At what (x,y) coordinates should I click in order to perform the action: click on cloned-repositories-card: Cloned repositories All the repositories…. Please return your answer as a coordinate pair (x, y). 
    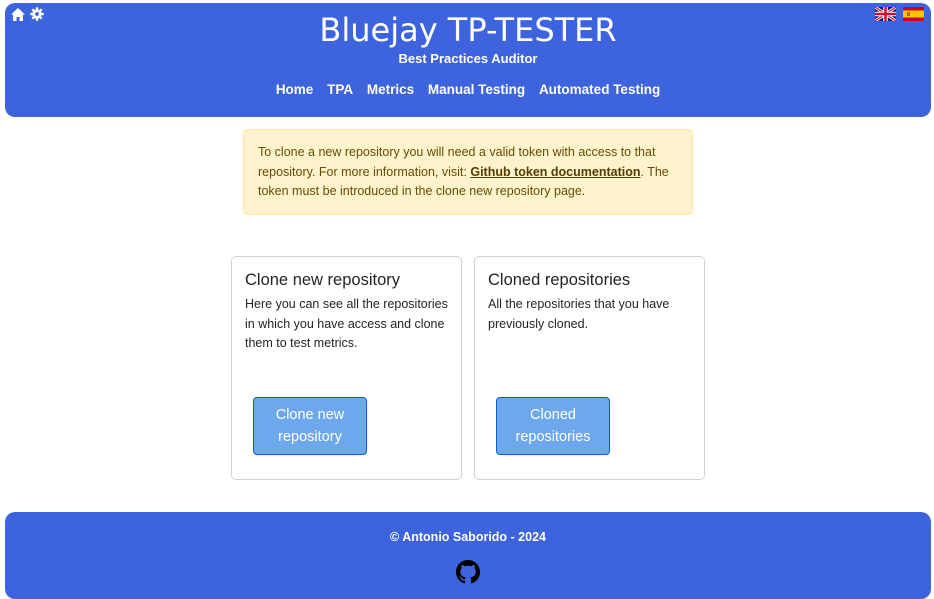
    Looking at the image, I should click on (589, 368).